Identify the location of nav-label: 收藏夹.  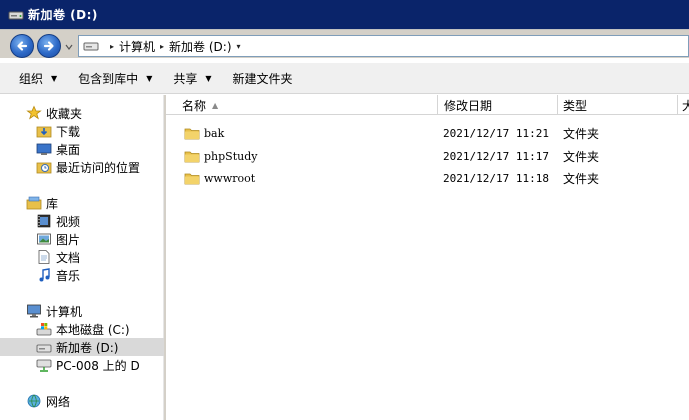
(64, 113).